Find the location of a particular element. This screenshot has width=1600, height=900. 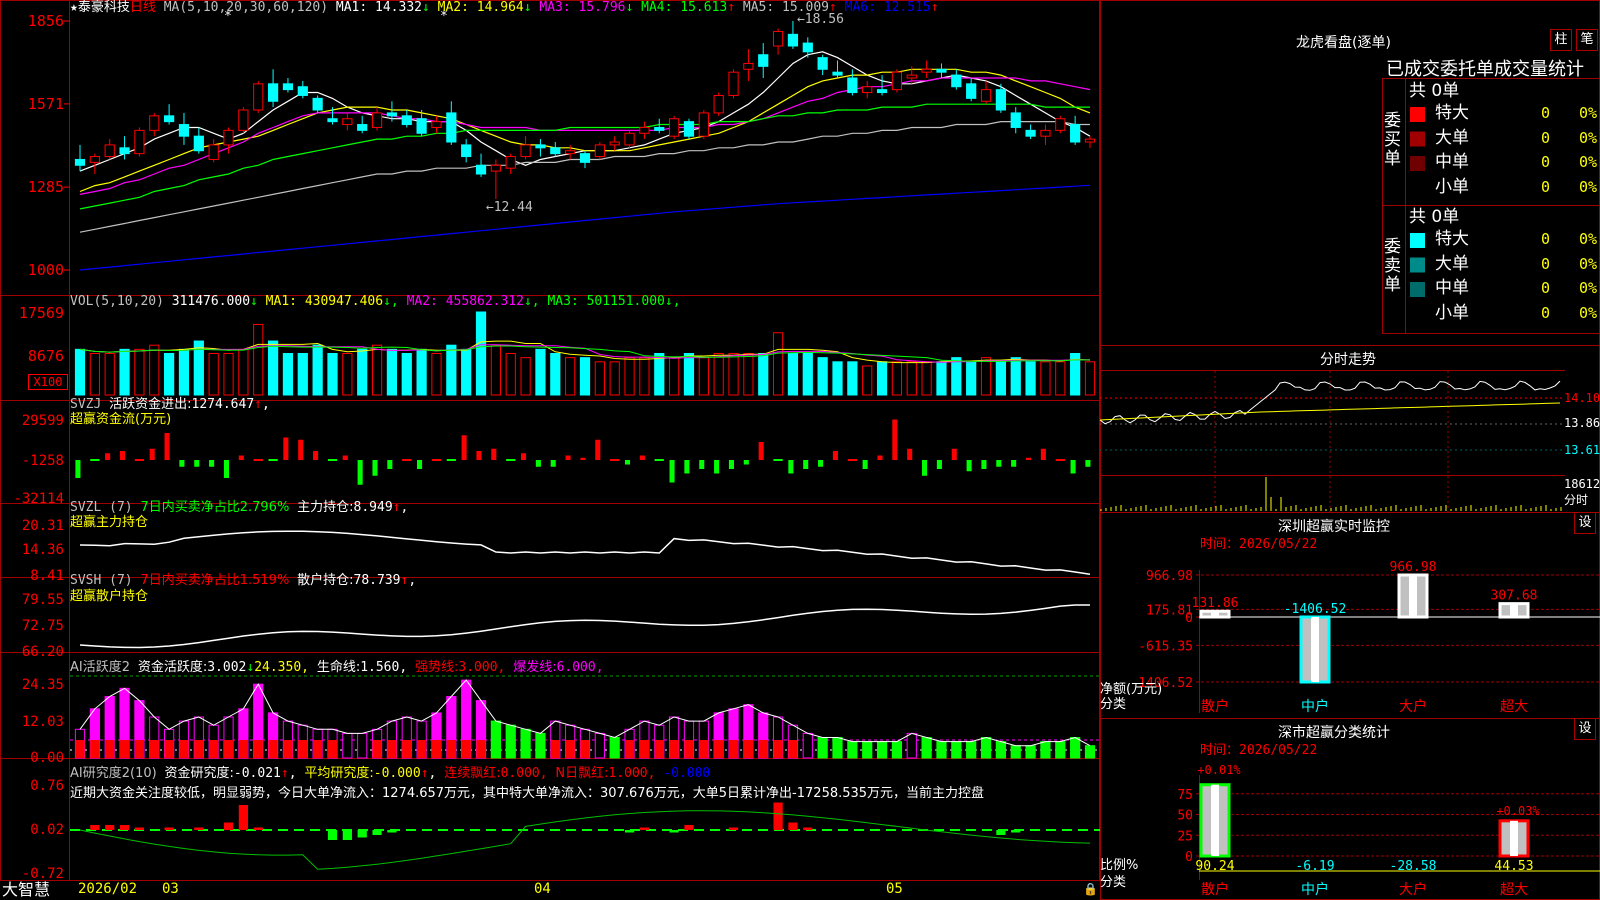

period-label: 日线 is located at coordinates (143, 7).